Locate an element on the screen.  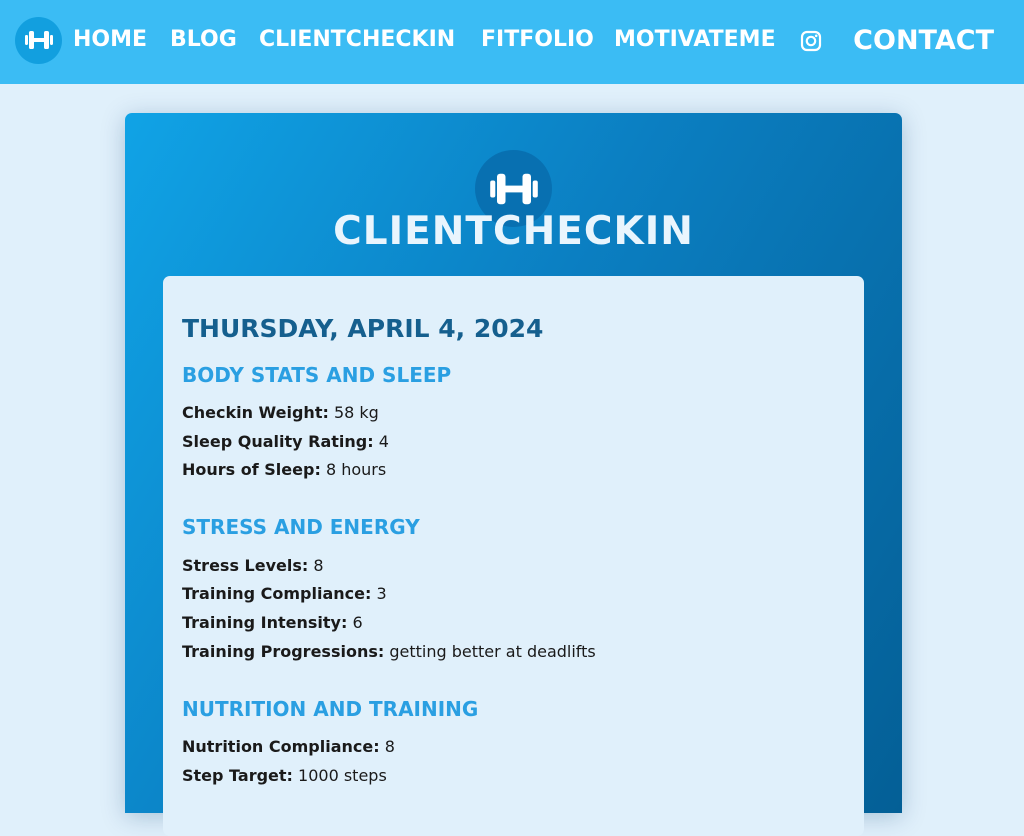
nav-link-motivateme: MOTIVATEME is located at coordinates (695, 40).